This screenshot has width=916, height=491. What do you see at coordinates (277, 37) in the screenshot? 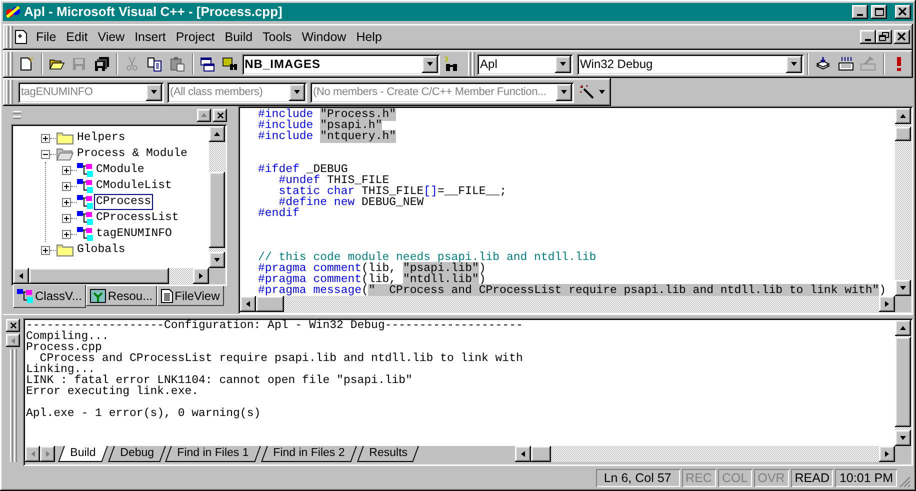
I see `menu-item: Tools` at bounding box center [277, 37].